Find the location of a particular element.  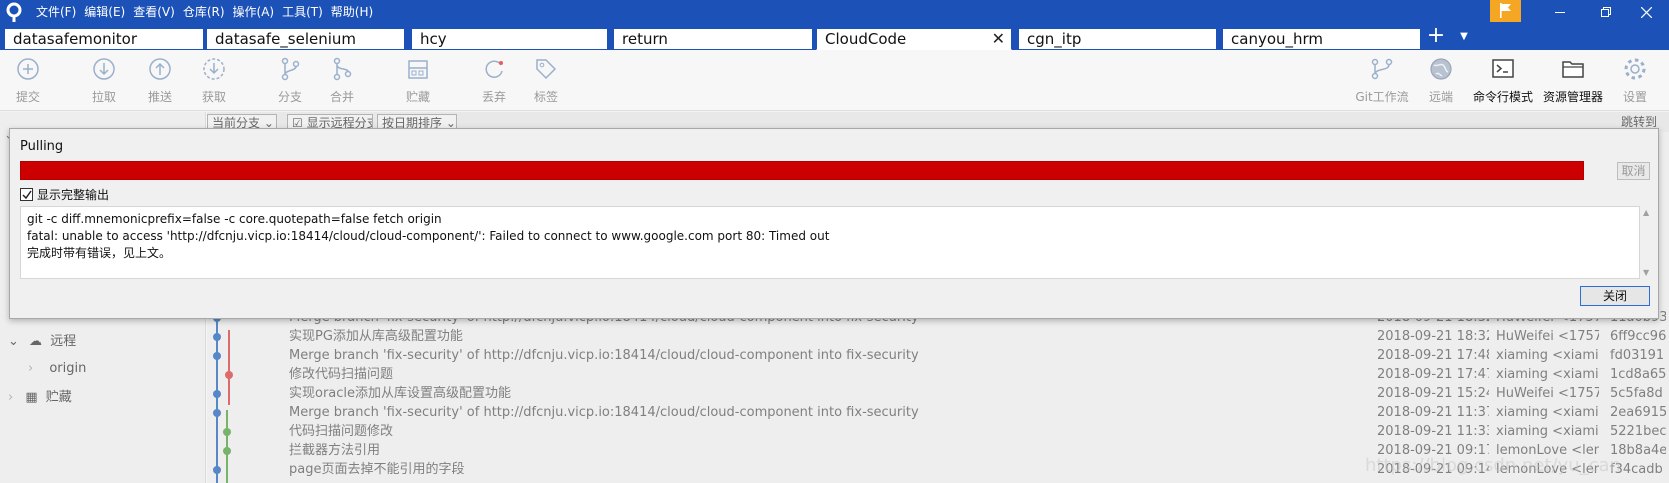

plus-icon: + is located at coordinates (1436, 35).